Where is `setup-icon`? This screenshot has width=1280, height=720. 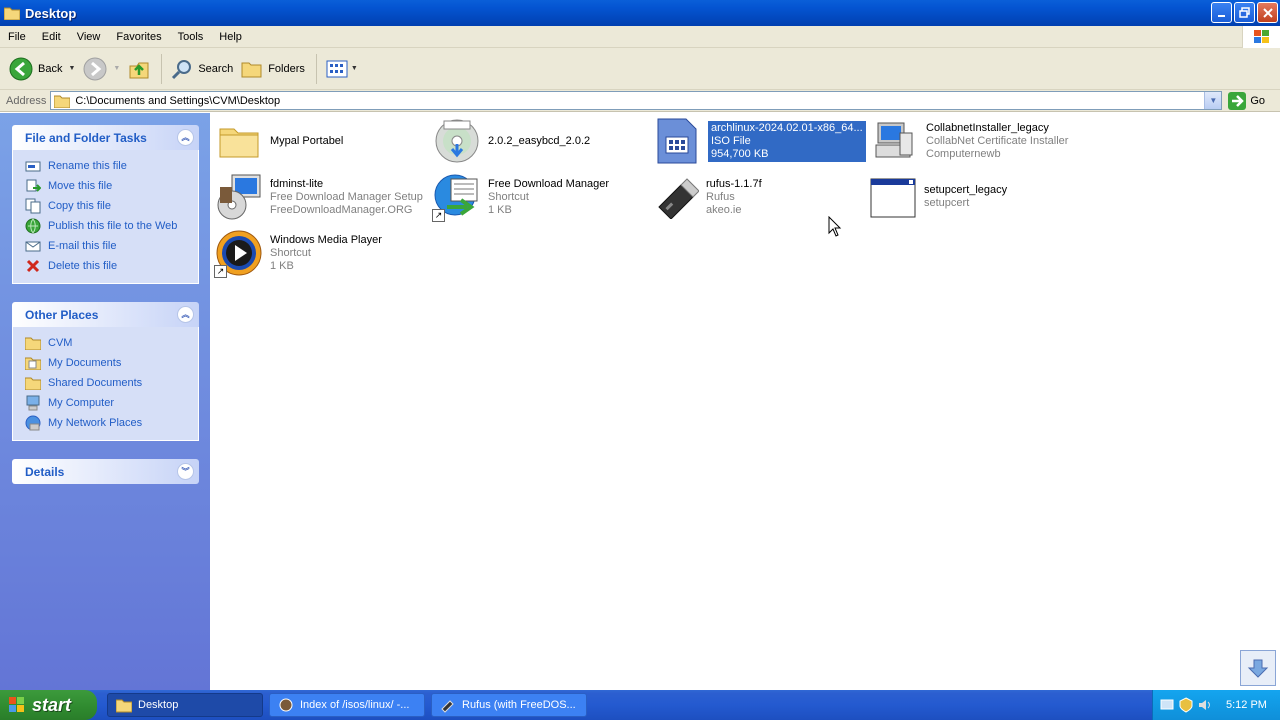
setup-icon is located at coordinates (239, 197).